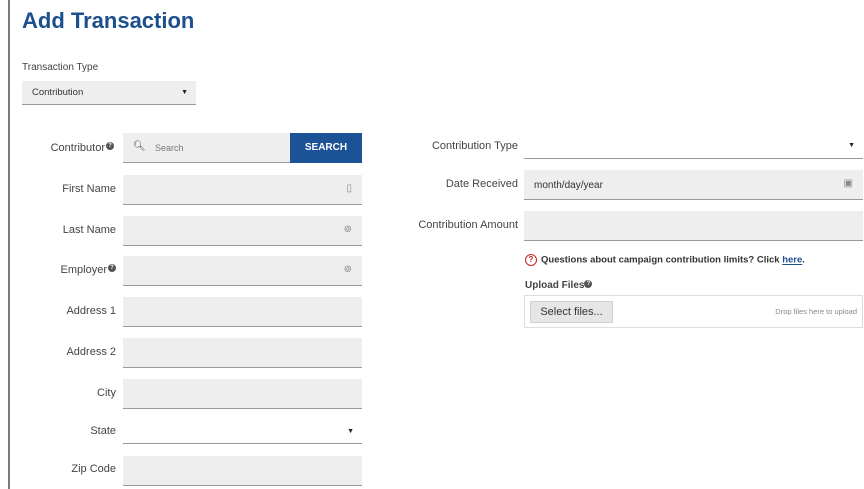  Describe the element at coordinates (326, 148) in the screenshot. I see `search-button: SEARCH` at that location.